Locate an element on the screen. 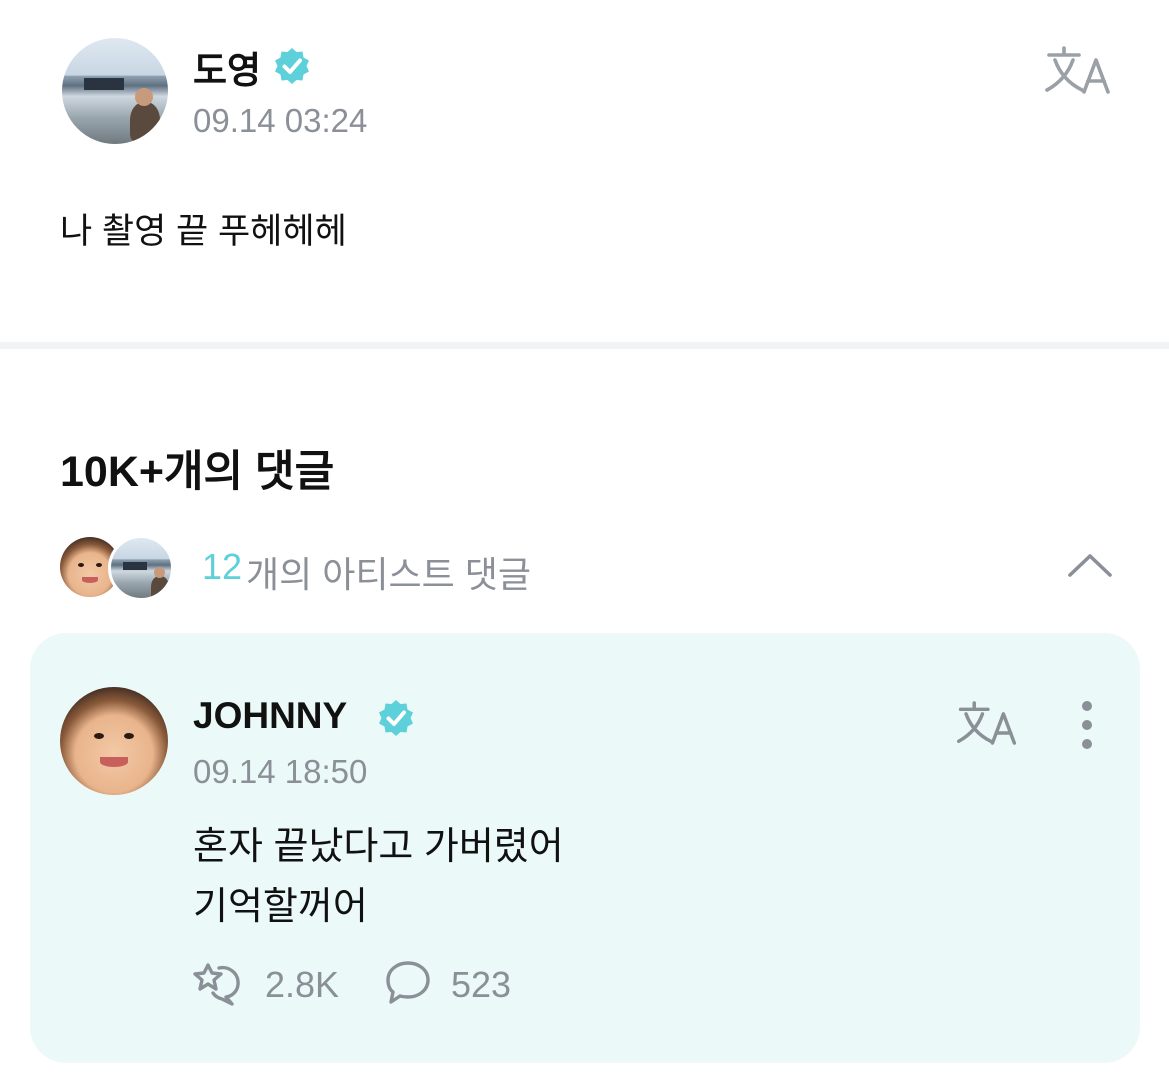  artist-avatar-doyoung is located at coordinates (141, 568).